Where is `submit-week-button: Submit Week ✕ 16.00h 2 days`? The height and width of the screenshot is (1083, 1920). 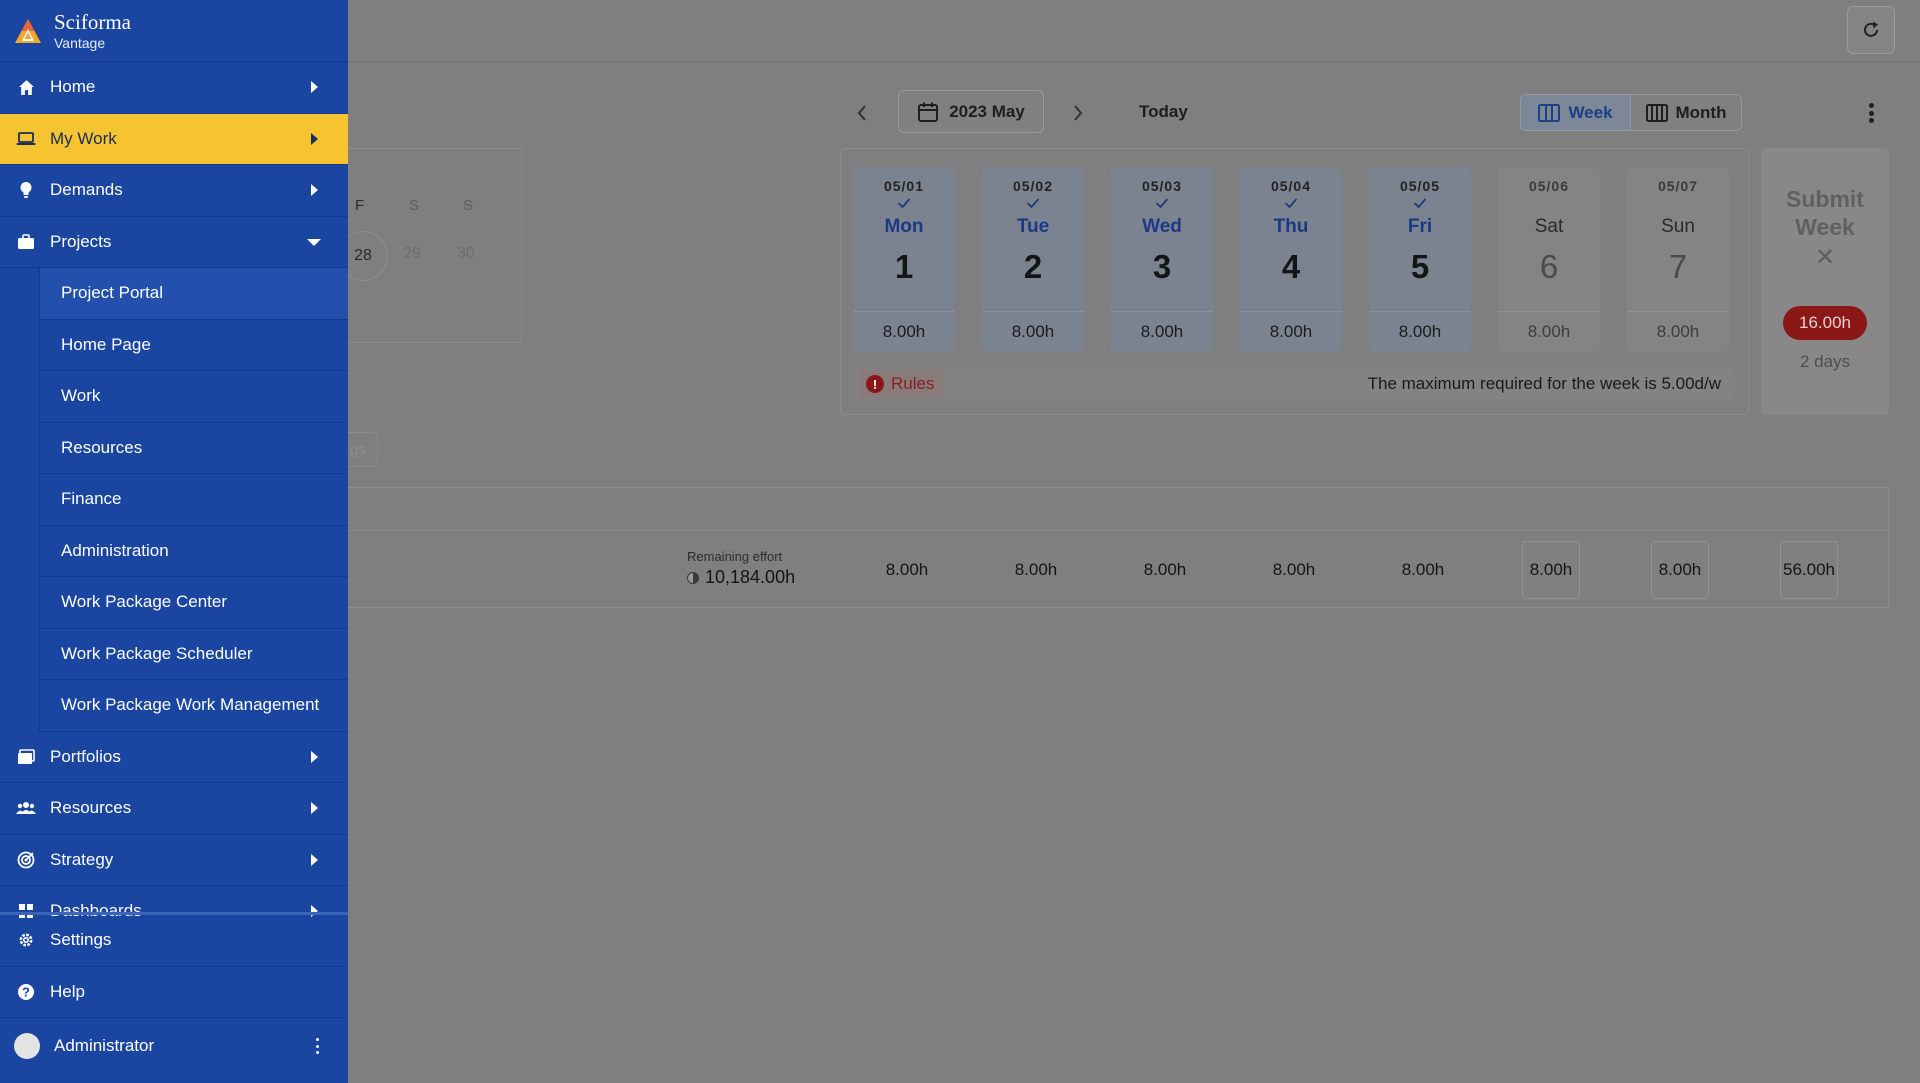
submit-week-button: Submit Week ✕ 16.00h 2 days is located at coordinates (1825, 281).